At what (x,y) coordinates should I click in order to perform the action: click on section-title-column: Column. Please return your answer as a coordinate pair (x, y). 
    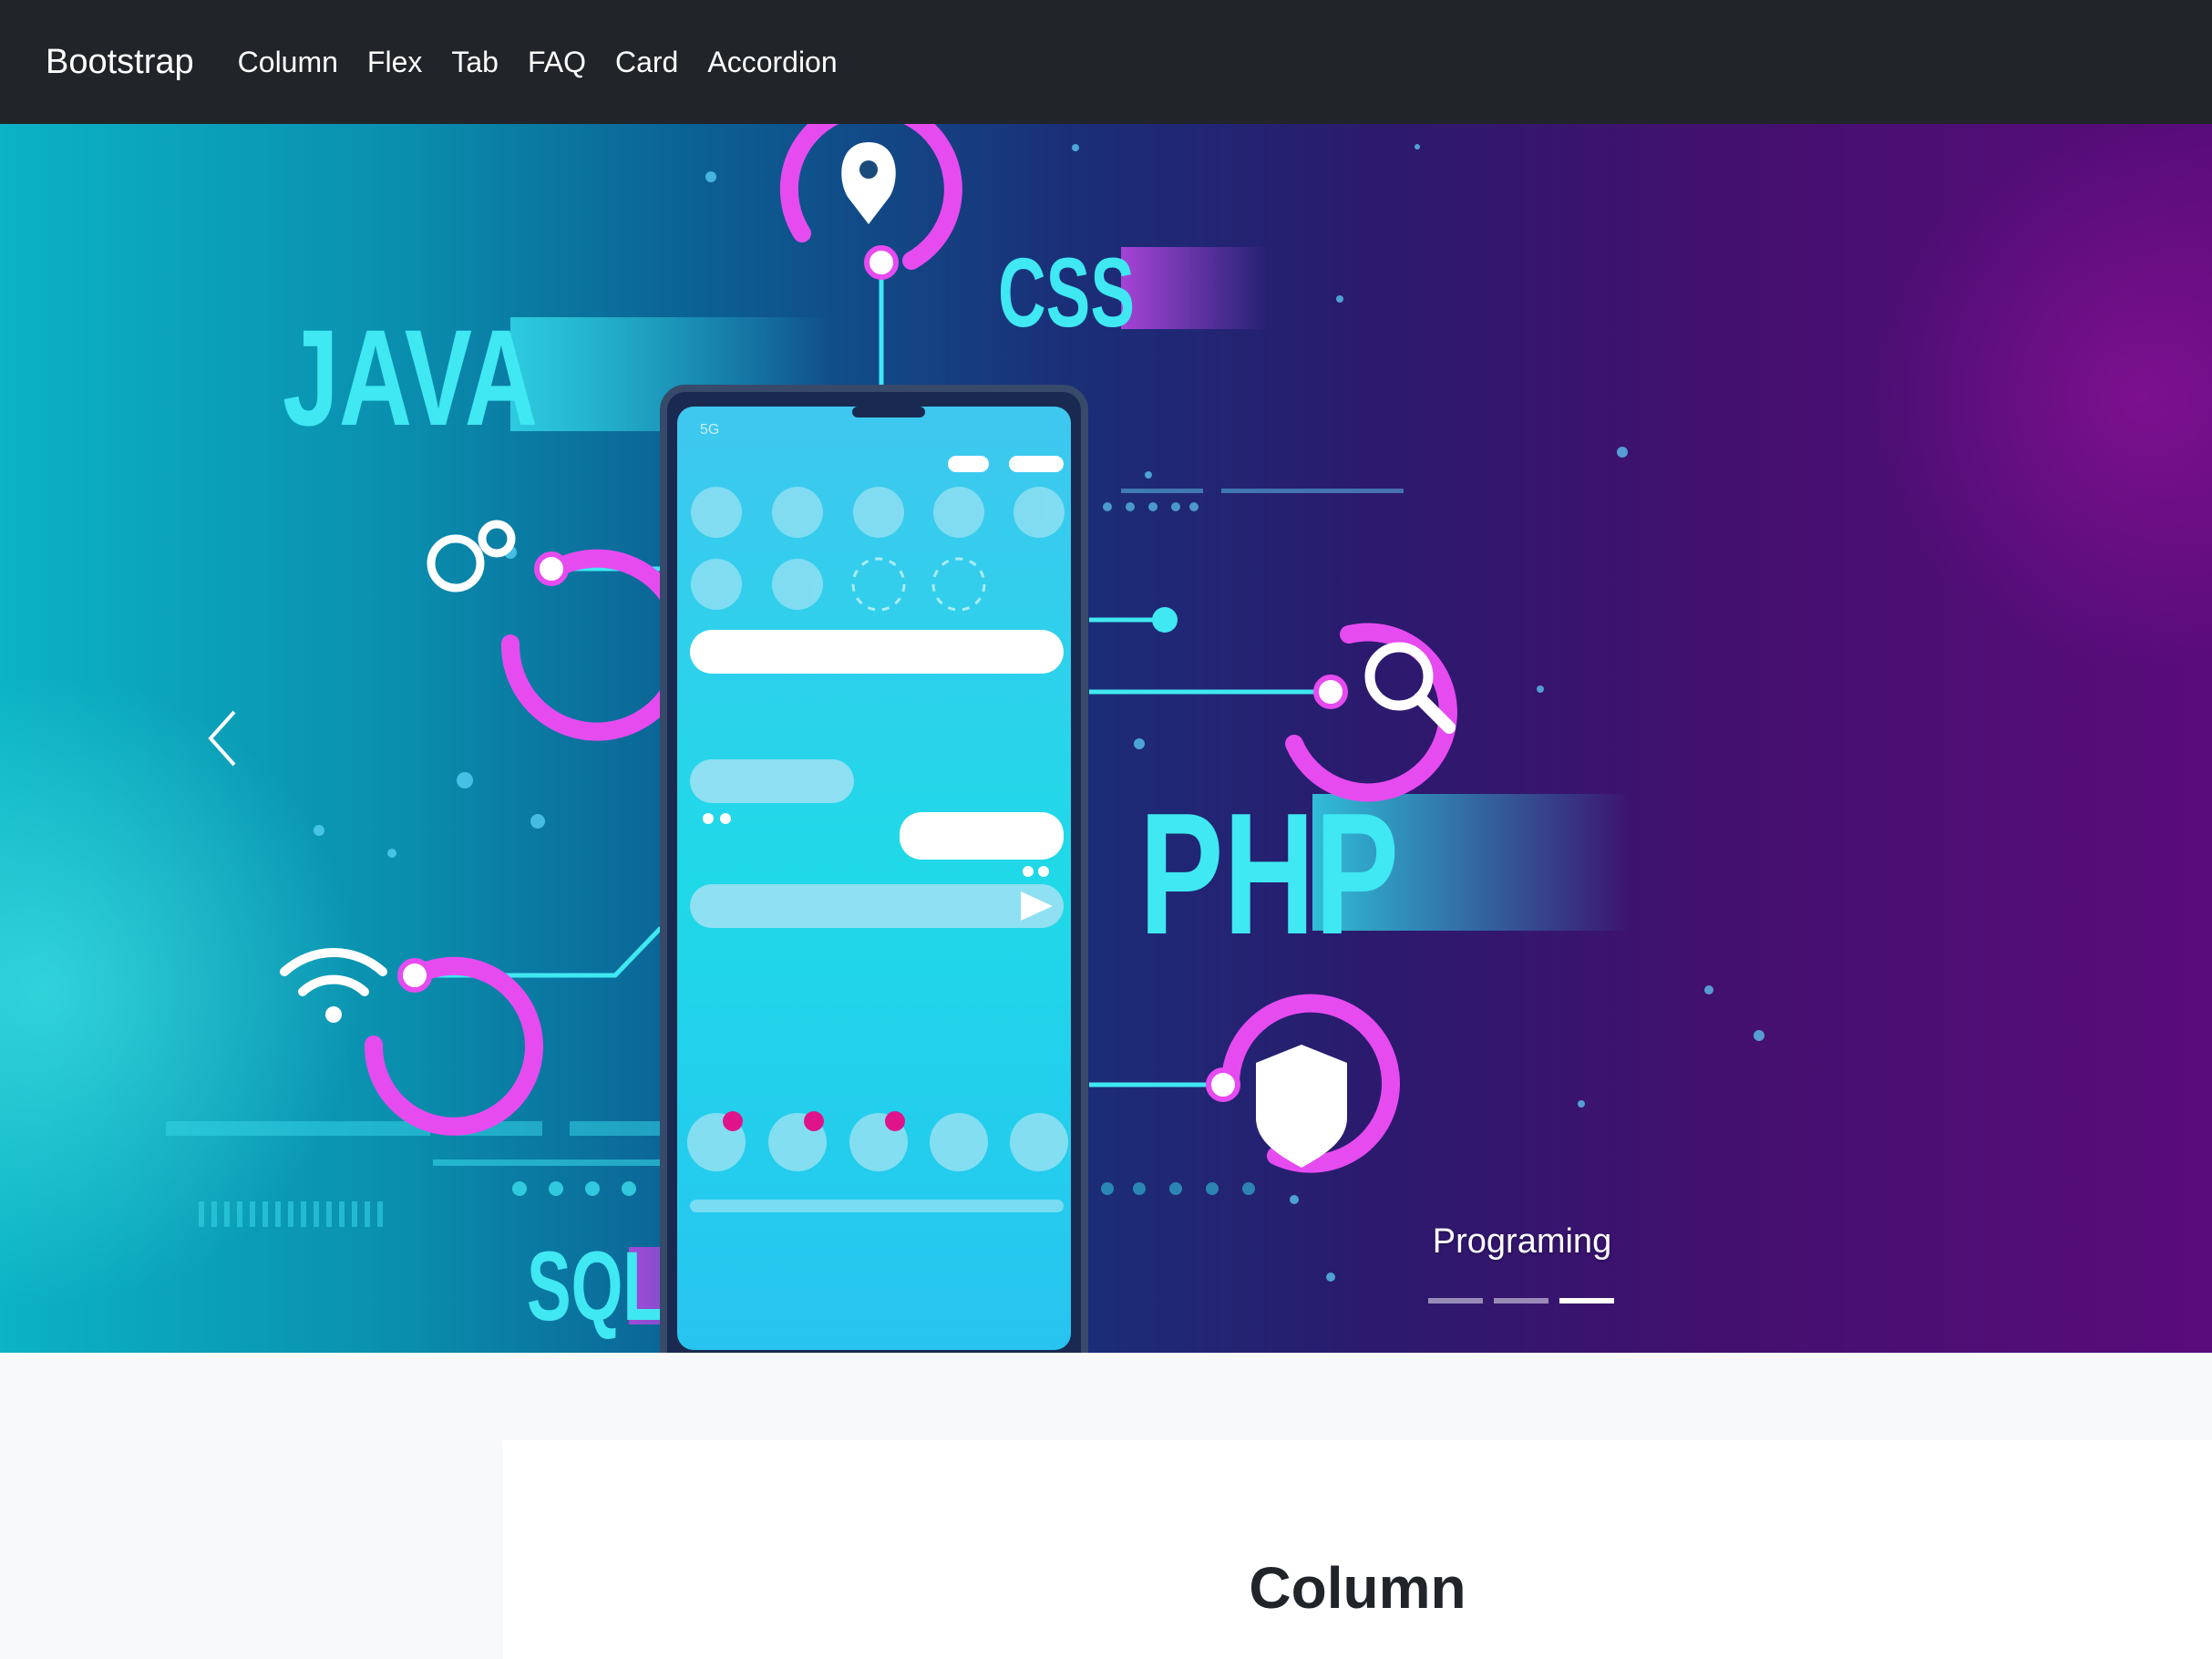
    Looking at the image, I should click on (1357, 1588).